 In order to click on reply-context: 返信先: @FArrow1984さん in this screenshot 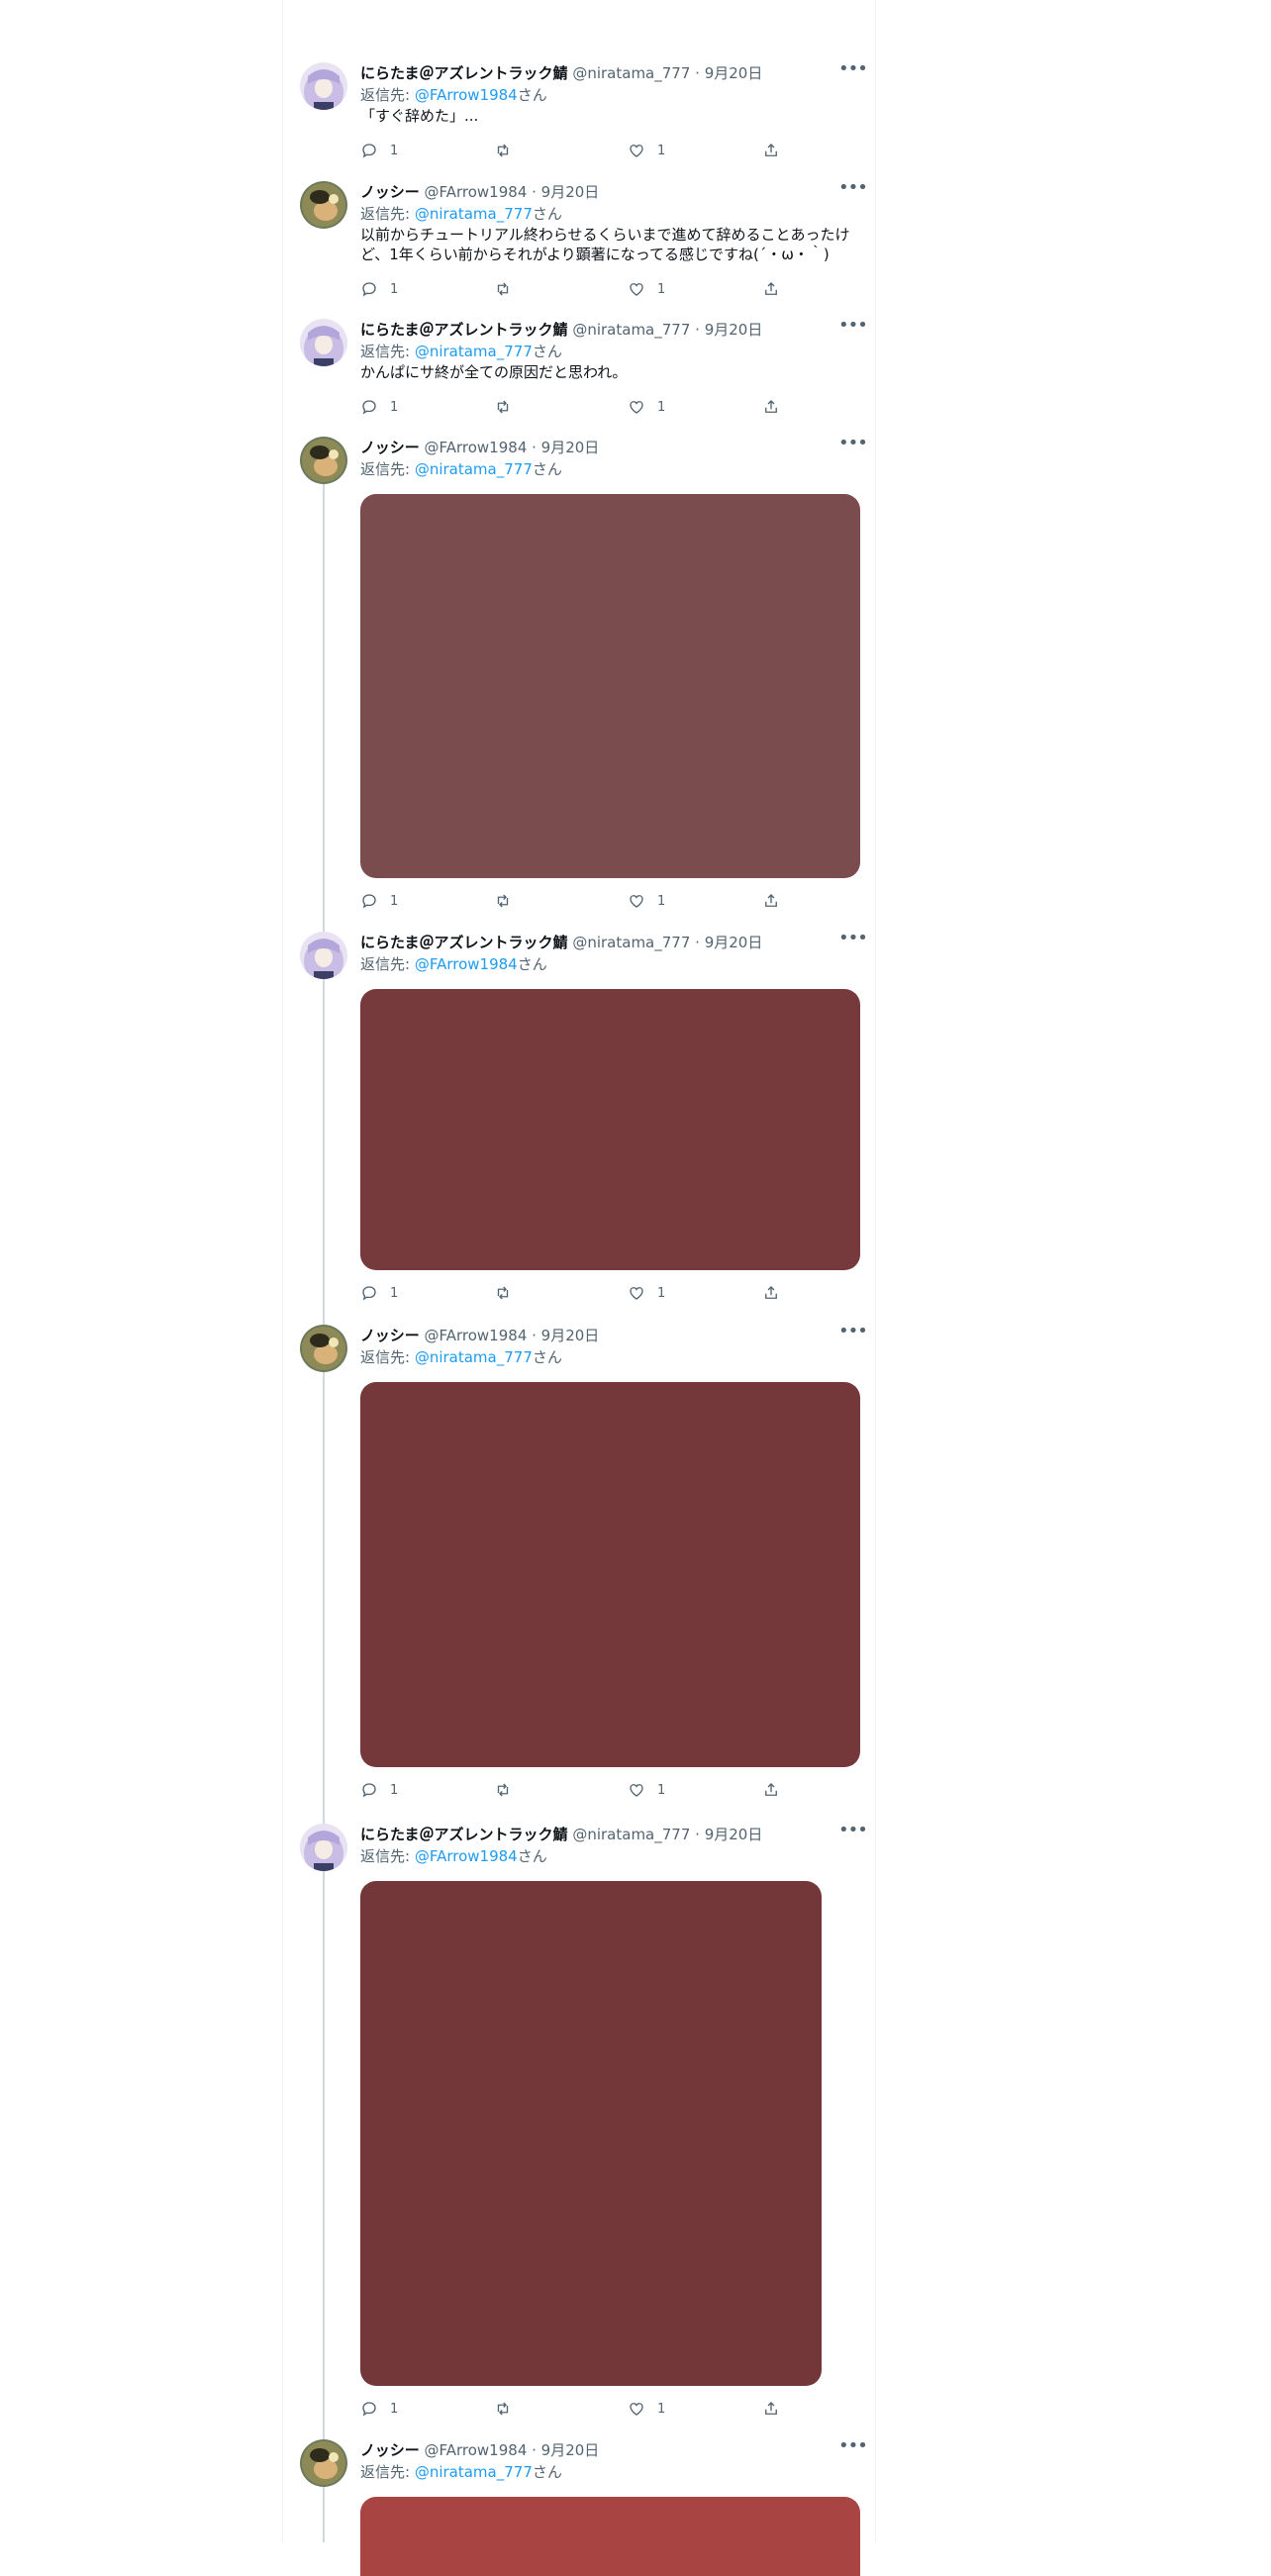, I will do `click(610, 95)`.